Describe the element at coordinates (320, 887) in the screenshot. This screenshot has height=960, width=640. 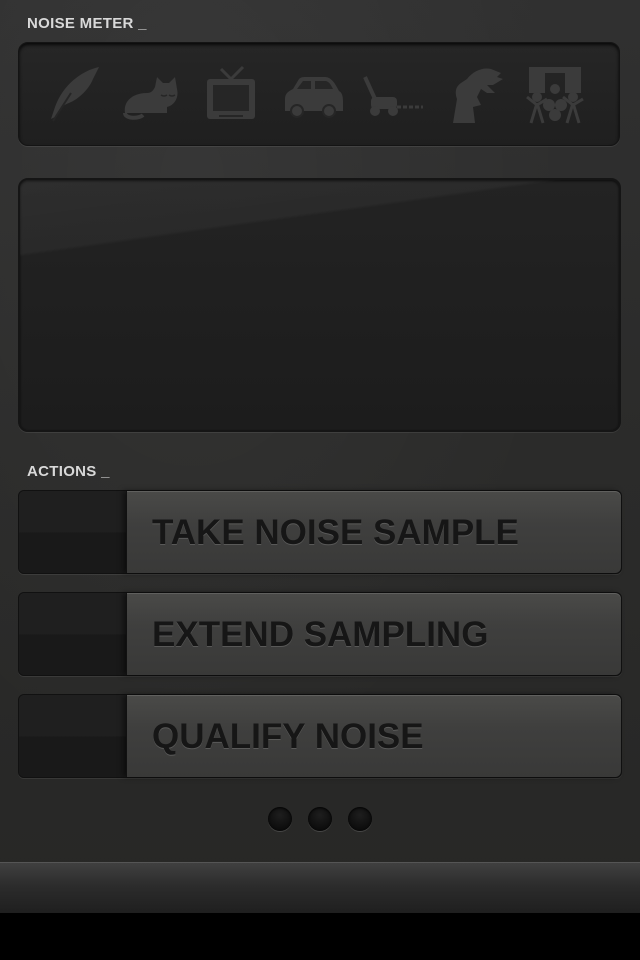
I see `bottom-toolbar` at that location.